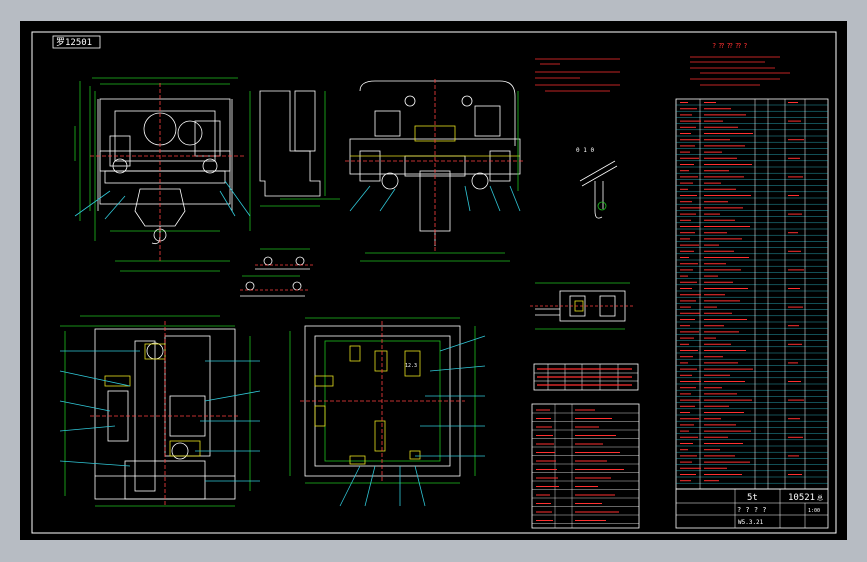 Image resolution: width=867 pixels, height=562 pixels. What do you see at coordinates (751, 522) in the screenshot?
I see `title-scale-code: W5.3.21` at bounding box center [751, 522].